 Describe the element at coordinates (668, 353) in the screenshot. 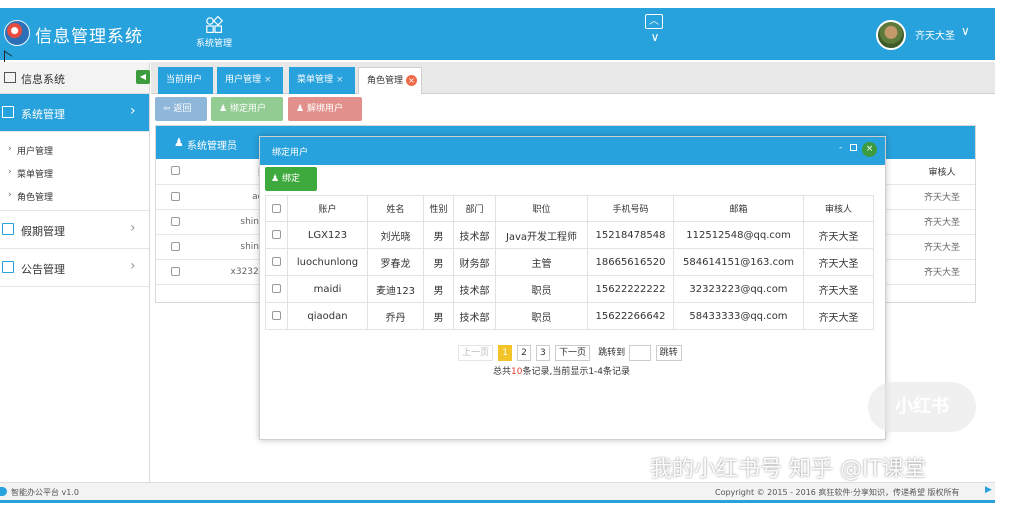

I see `jump-button: 跳转` at that location.